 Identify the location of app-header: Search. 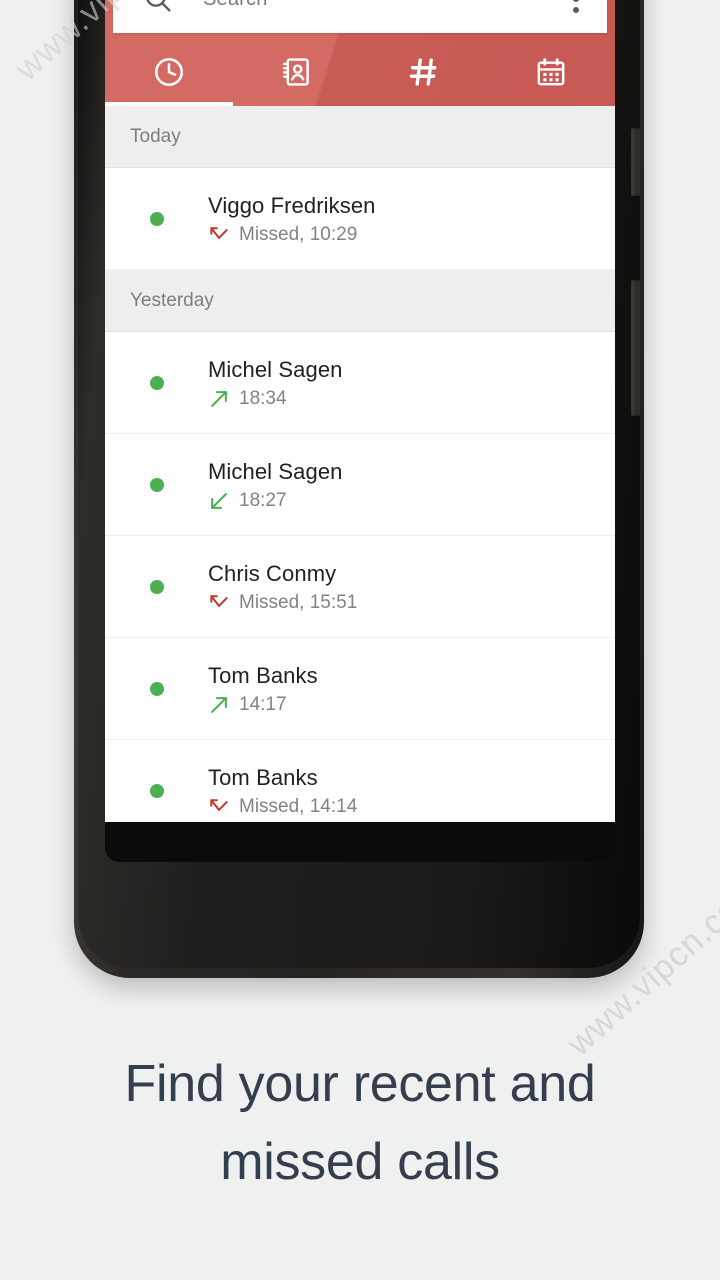
(360, 53).